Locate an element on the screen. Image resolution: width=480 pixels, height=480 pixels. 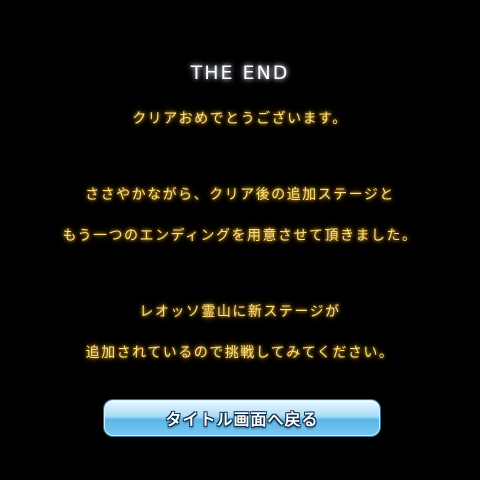
return-to-title-button: タイトル画面へ戻る is located at coordinates (242, 418).